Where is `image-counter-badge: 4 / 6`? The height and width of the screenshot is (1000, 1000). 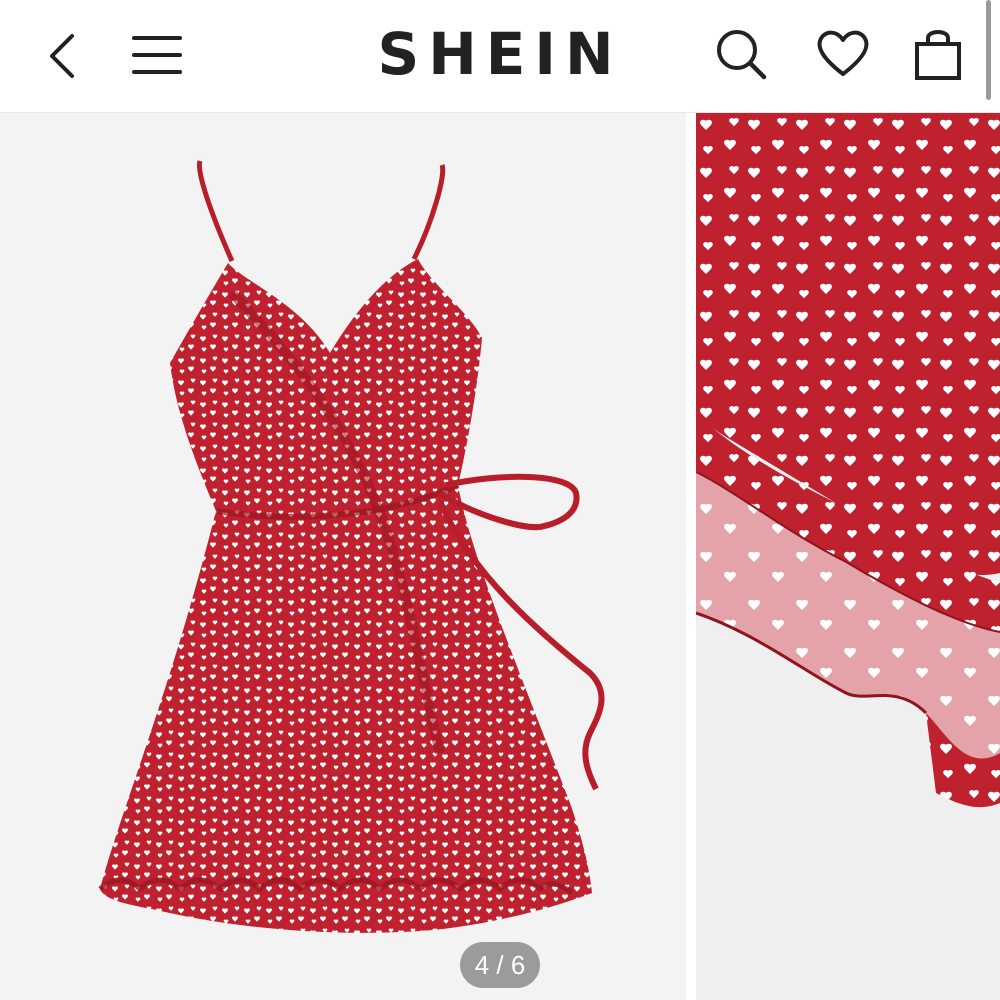
image-counter-badge: 4 / 6 is located at coordinates (500, 965).